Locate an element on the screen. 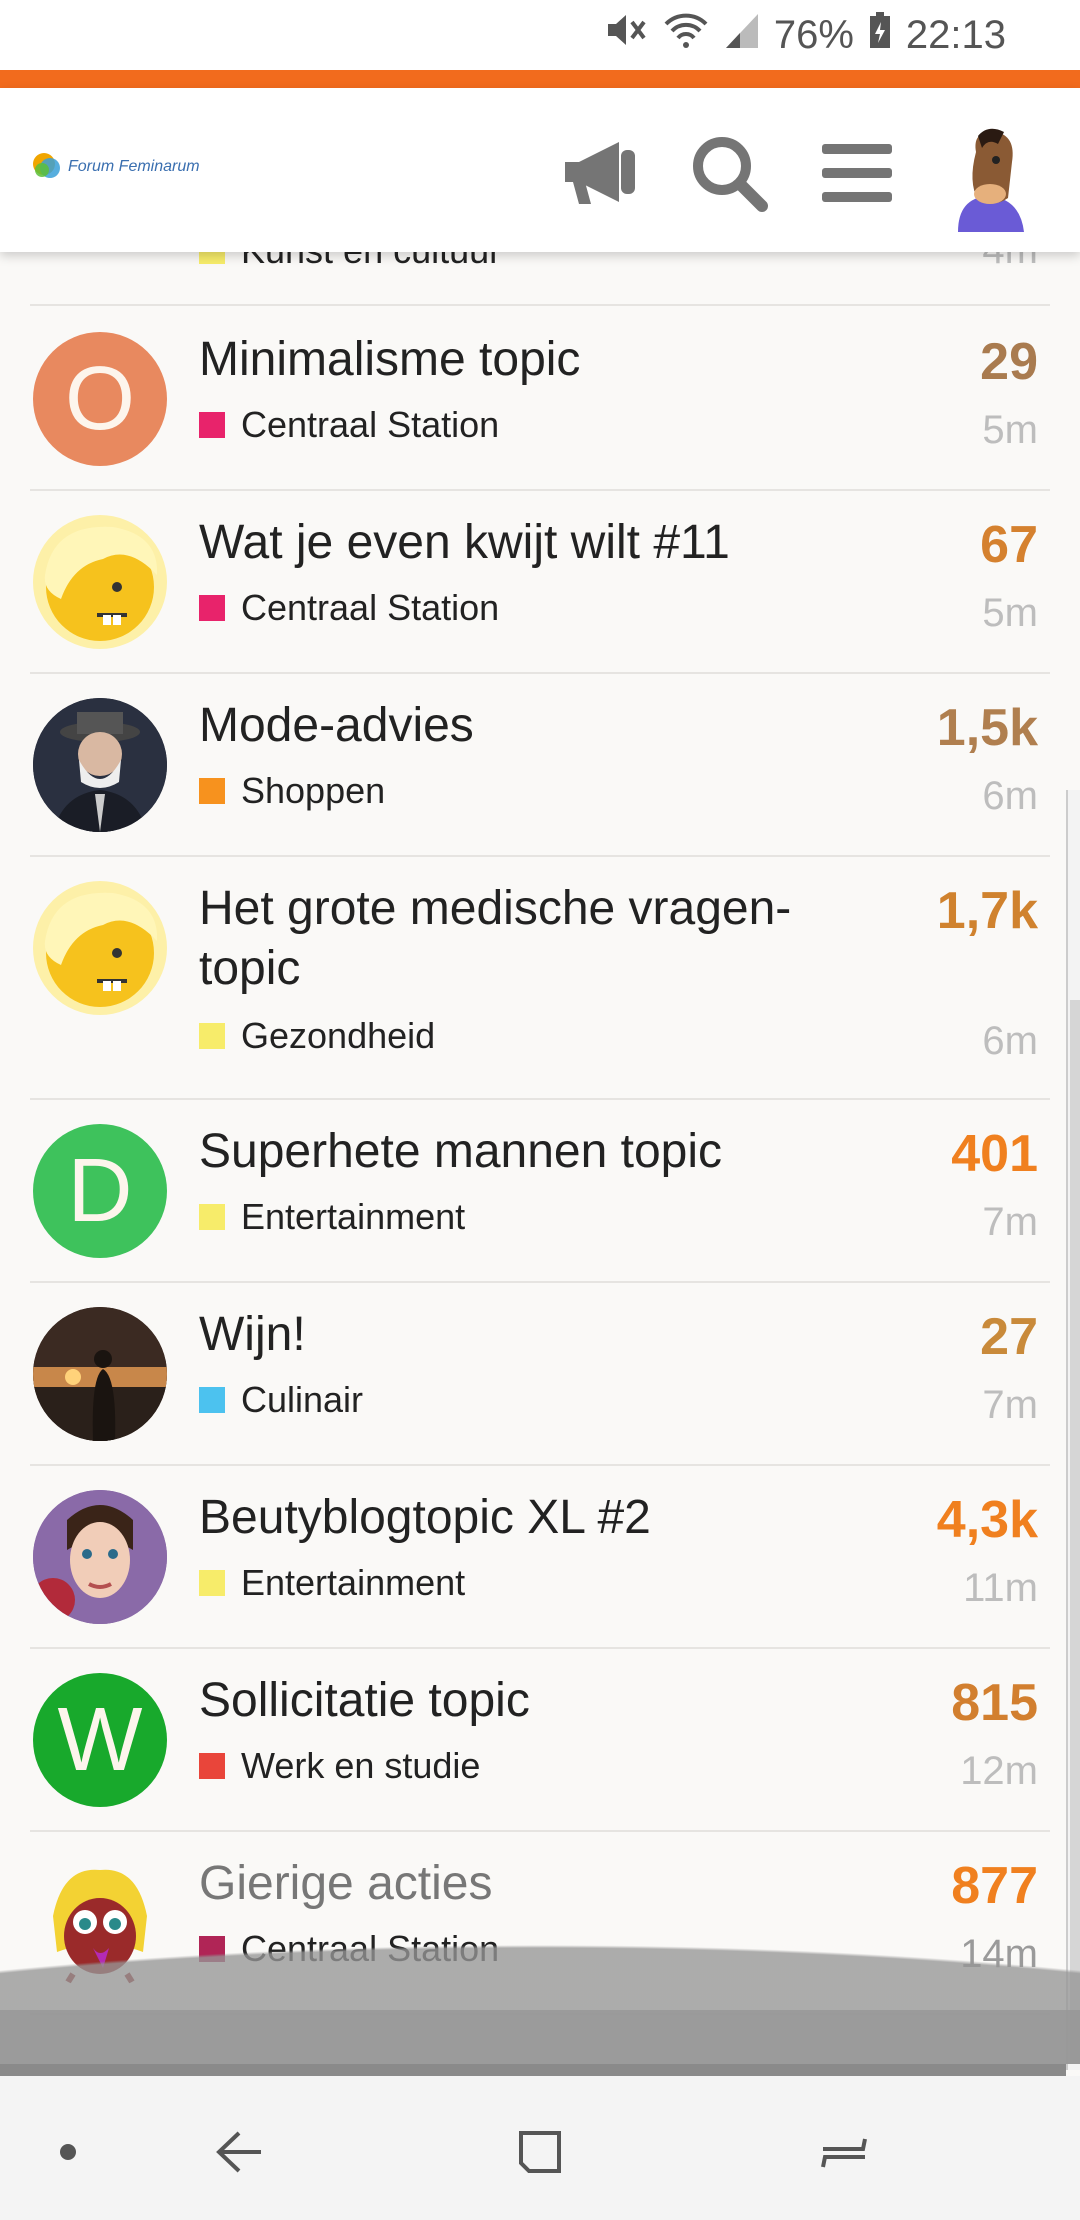 This screenshot has width=1080, height=2220. topic-title: Sollicitatie topic is located at coordinates (539, 1701).